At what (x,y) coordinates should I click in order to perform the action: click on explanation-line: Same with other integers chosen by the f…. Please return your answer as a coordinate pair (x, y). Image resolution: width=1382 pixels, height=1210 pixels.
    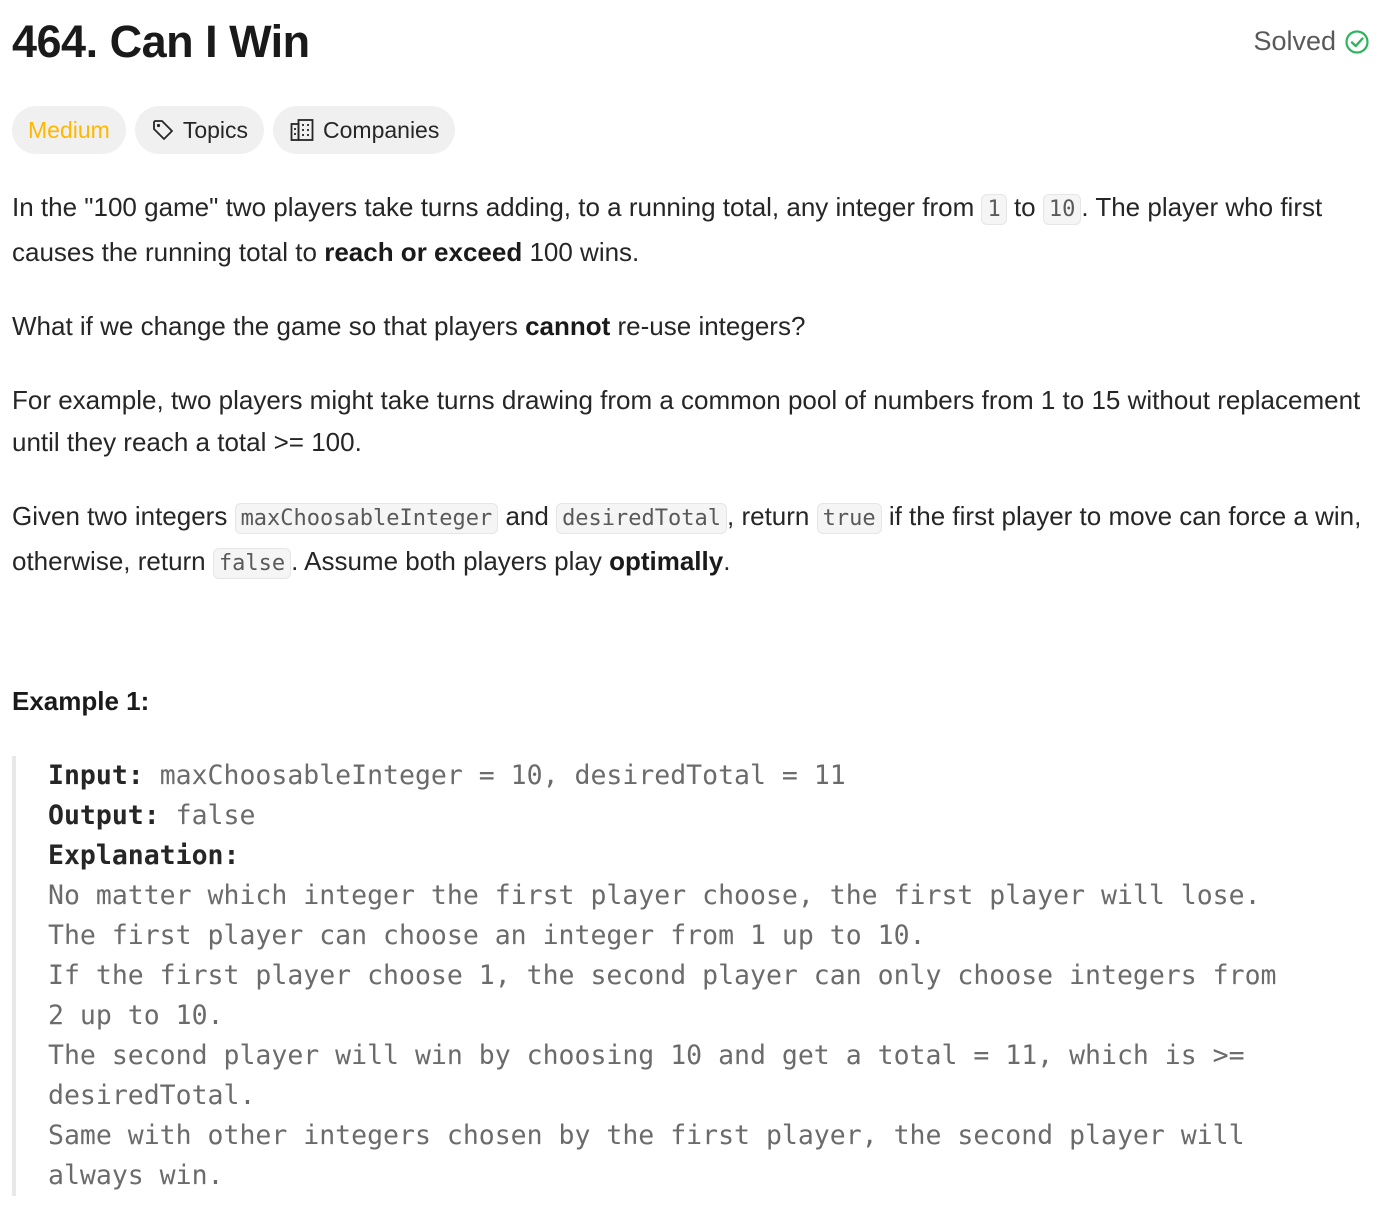
    Looking at the image, I should click on (646, 1135).